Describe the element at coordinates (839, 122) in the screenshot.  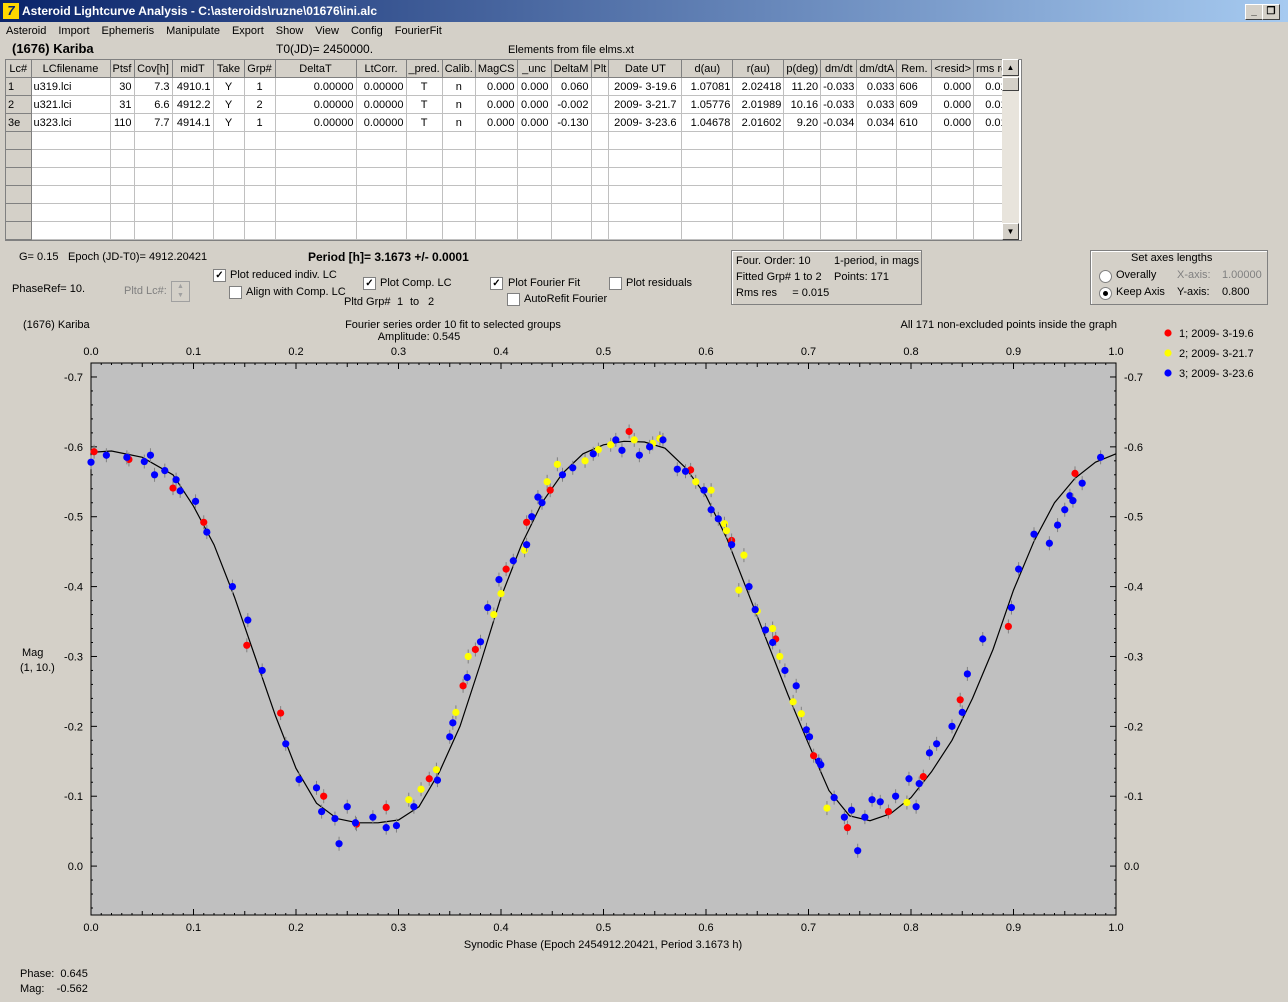
I see `table-cell: -0.034` at that location.